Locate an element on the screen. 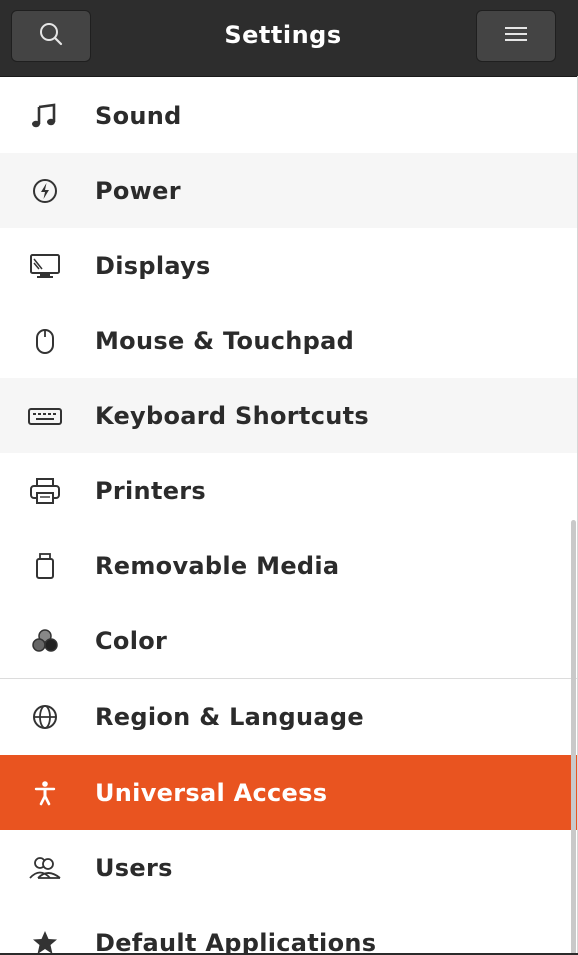 The height and width of the screenshot is (955, 578). sidebar-item-region-language: Region & Language is located at coordinates (289, 716).